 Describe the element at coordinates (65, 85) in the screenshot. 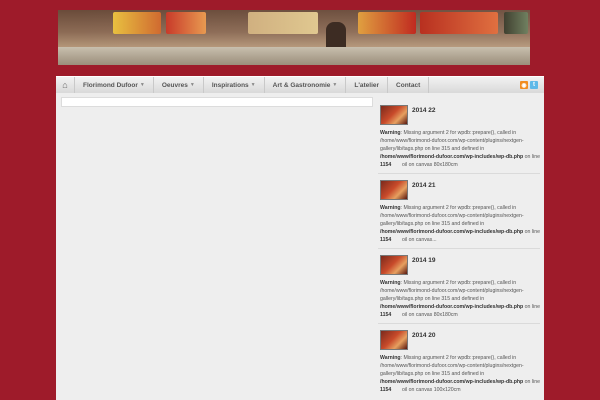

I see `home-icon: ⌂` at that location.